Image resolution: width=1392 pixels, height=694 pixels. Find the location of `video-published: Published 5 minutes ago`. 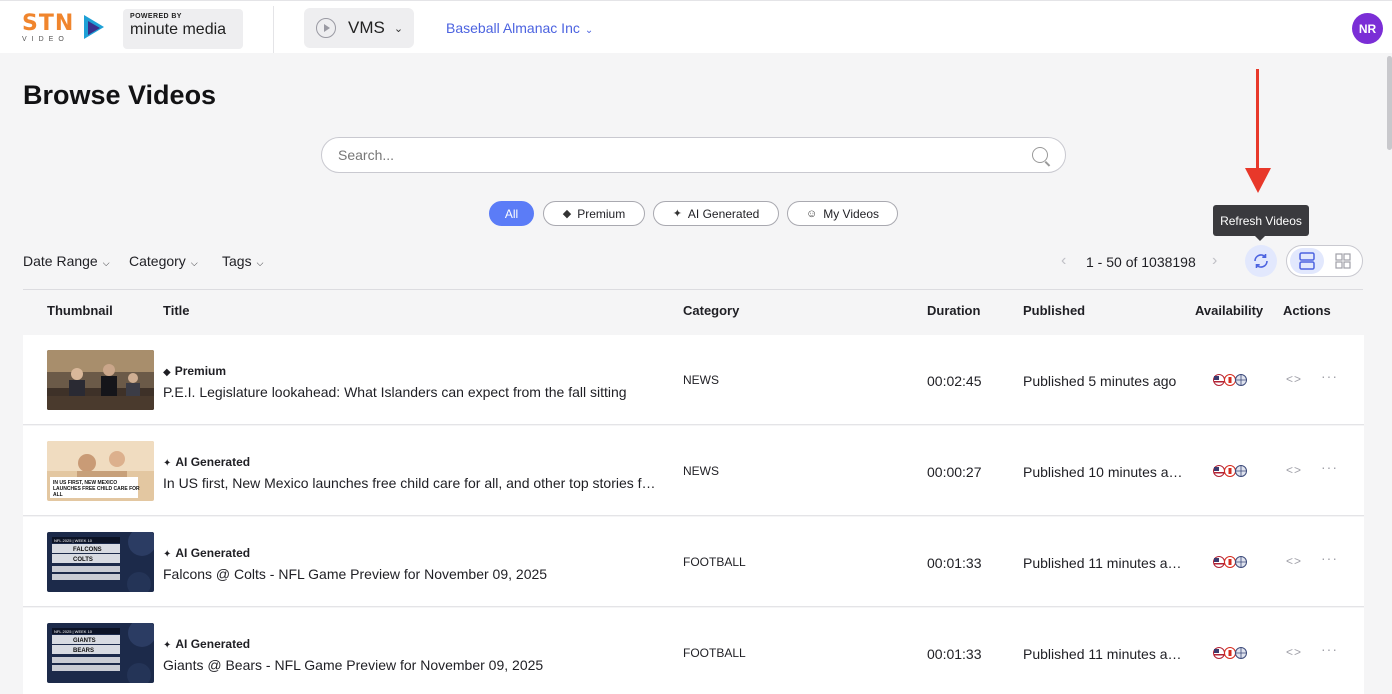

video-published: Published 5 minutes ago is located at coordinates (1100, 381).